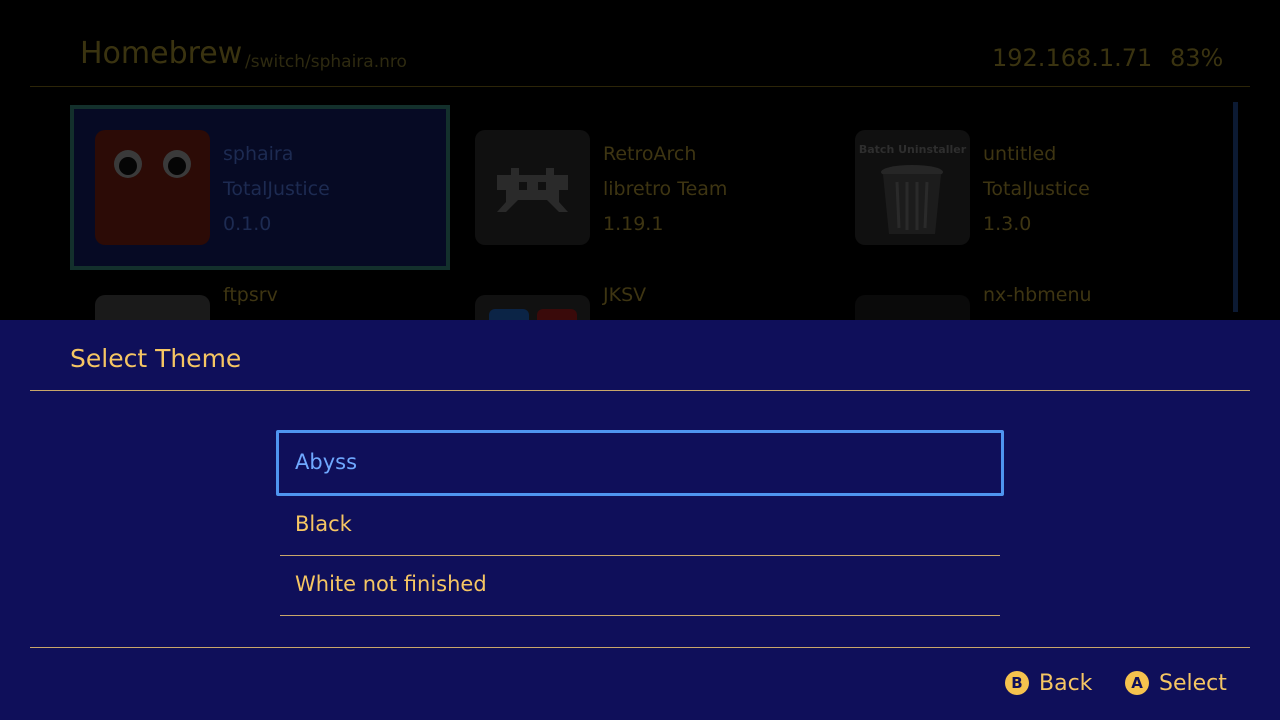 The image size is (1280, 720). I want to click on select-button: A Select, so click(1176, 683).